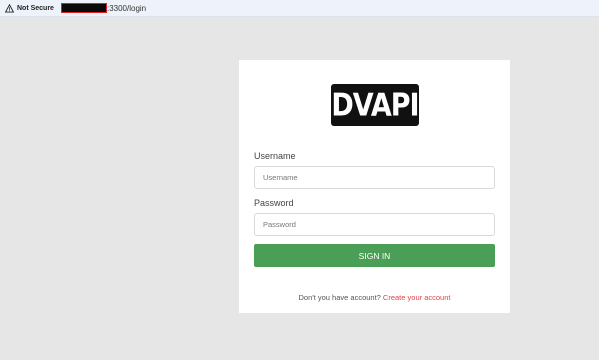  I want to click on redacted-host, so click(83, 8).